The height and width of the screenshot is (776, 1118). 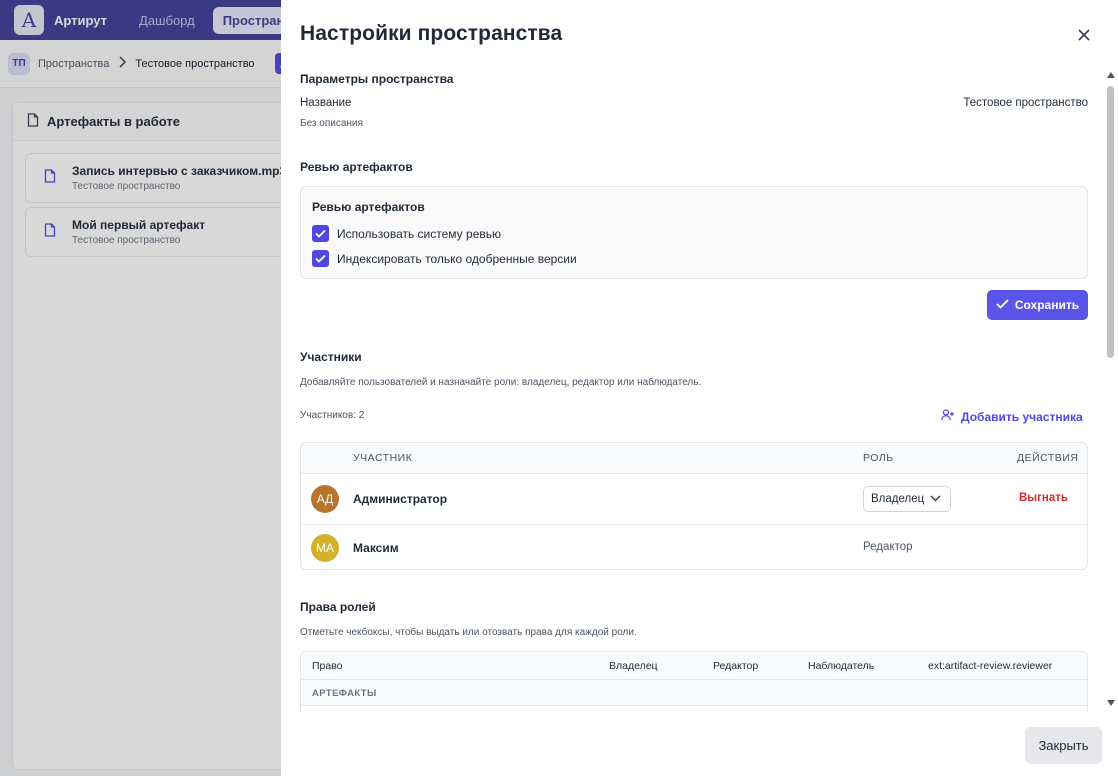 What do you see at coordinates (694, 458) in the screenshot?
I see `members-table-header: УЧАСТНИК РОЛЬ ДЕЙСТВИЯ` at bounding box center [694, 458].